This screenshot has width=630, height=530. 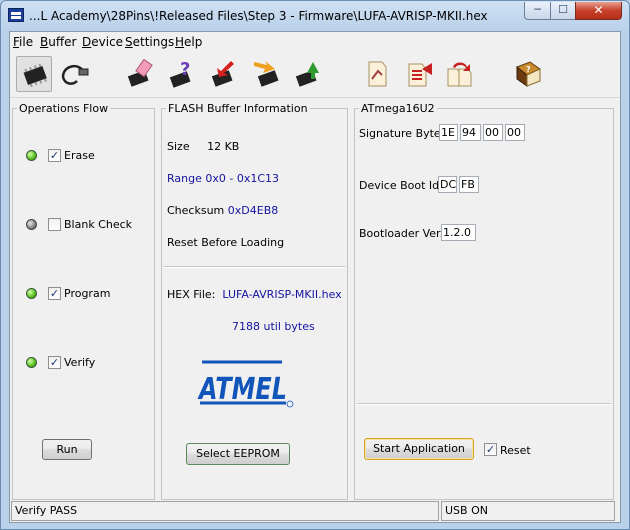 What do you see at coordinates (238, 454) in the screenshot?
I see `select-eeprom-button: Select EEPROM` at bounding box center [238, 454].